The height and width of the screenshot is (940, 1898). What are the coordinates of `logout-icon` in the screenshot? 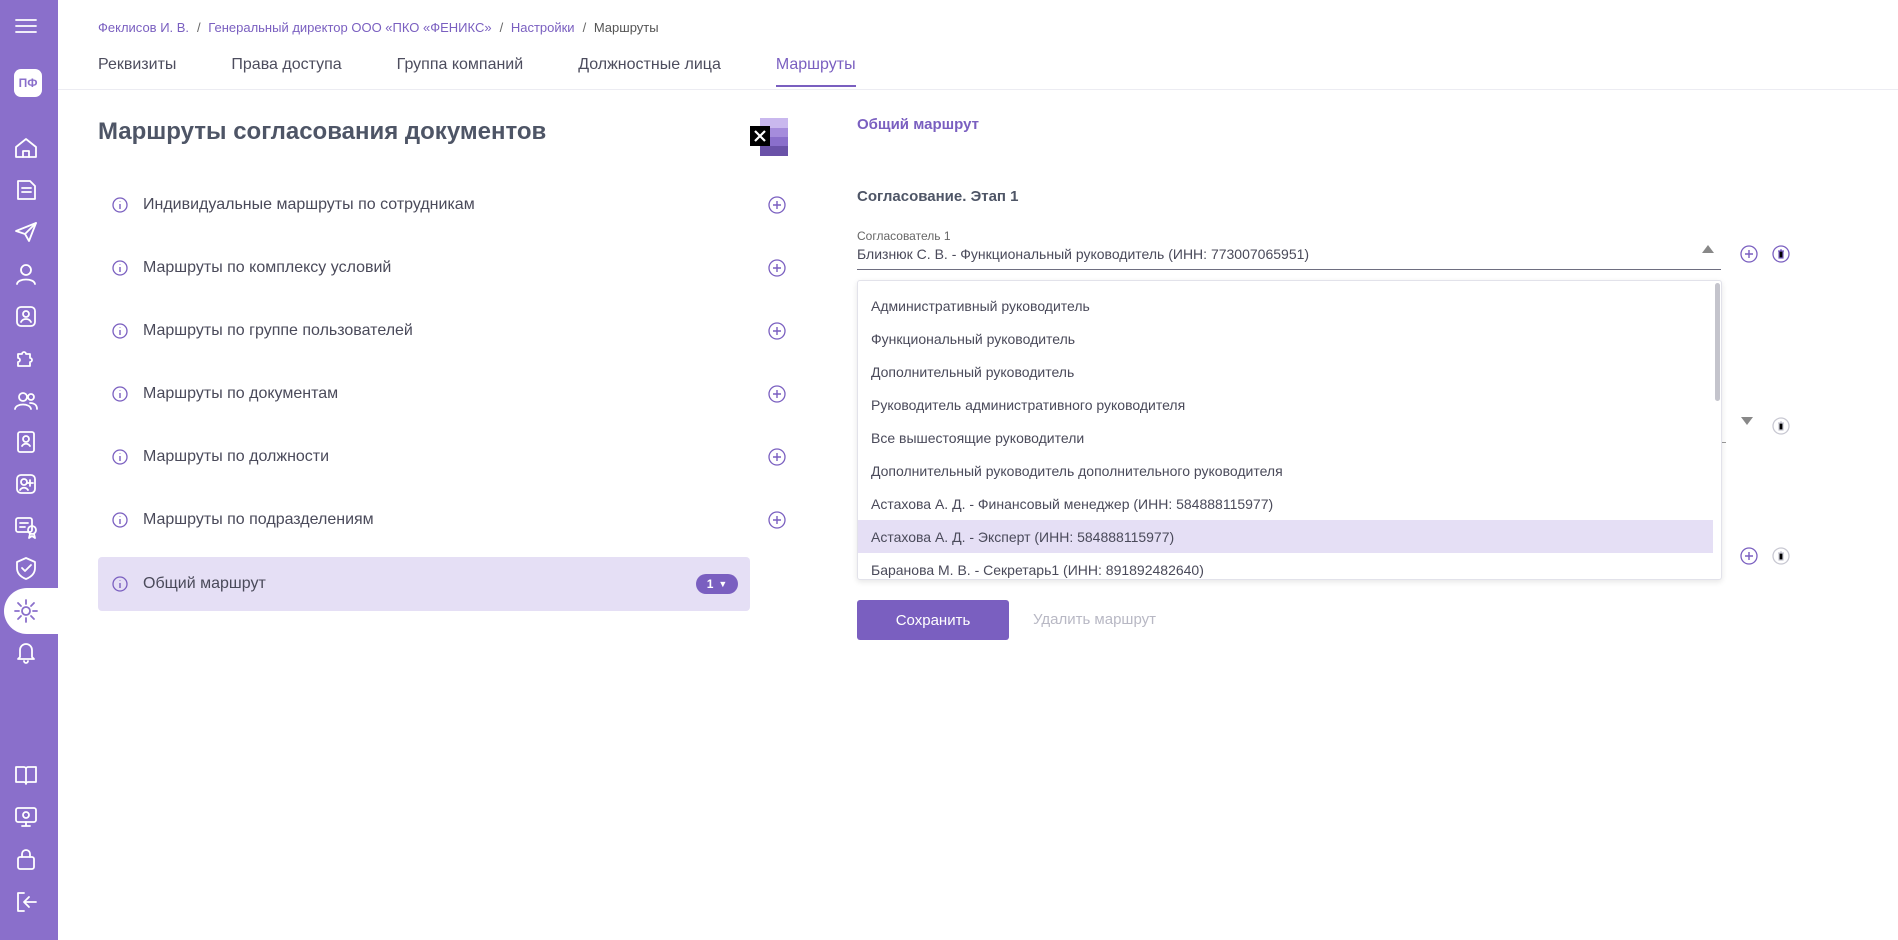 It's located at (26, 902).